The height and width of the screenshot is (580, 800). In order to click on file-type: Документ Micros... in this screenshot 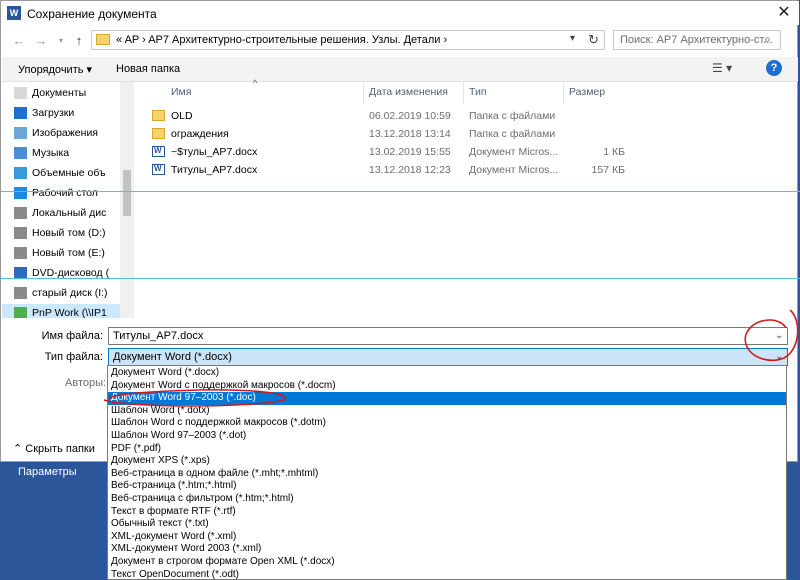, I will do `click(514, 152)`.